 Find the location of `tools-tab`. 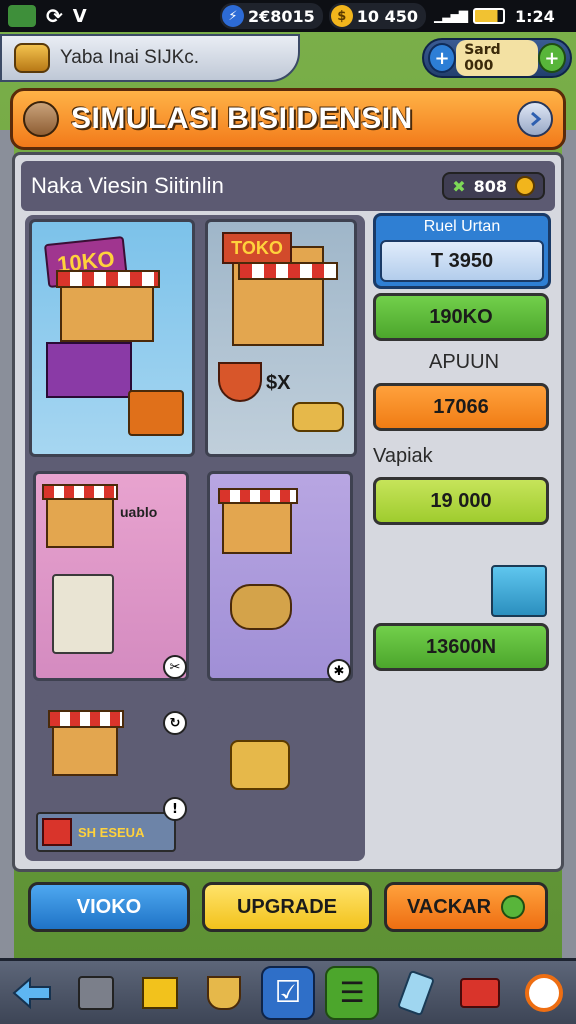

tools-tab is located at coordinates (96, 993).